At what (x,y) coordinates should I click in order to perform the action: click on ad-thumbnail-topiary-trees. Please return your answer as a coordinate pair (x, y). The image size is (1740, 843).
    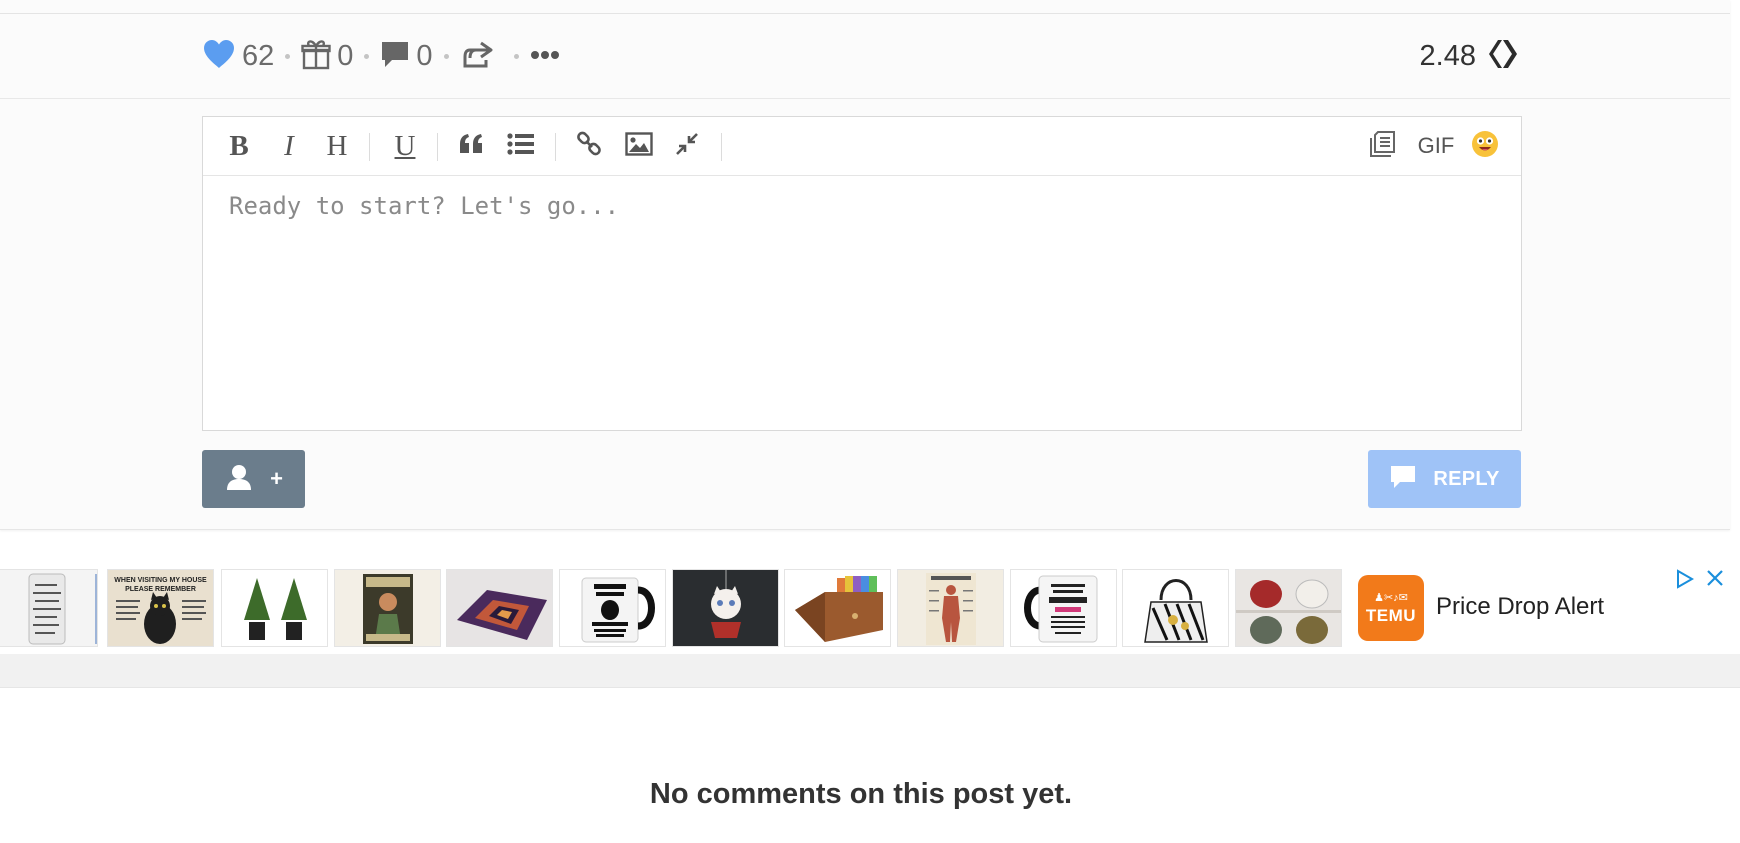
    Looking at the image, I should click on (274, 608).